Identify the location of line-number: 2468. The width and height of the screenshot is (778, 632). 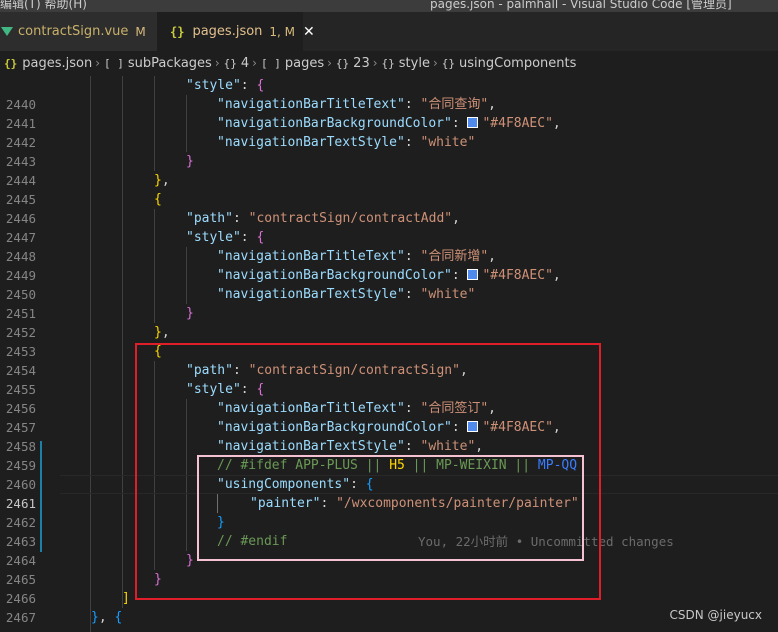
(18, 629).